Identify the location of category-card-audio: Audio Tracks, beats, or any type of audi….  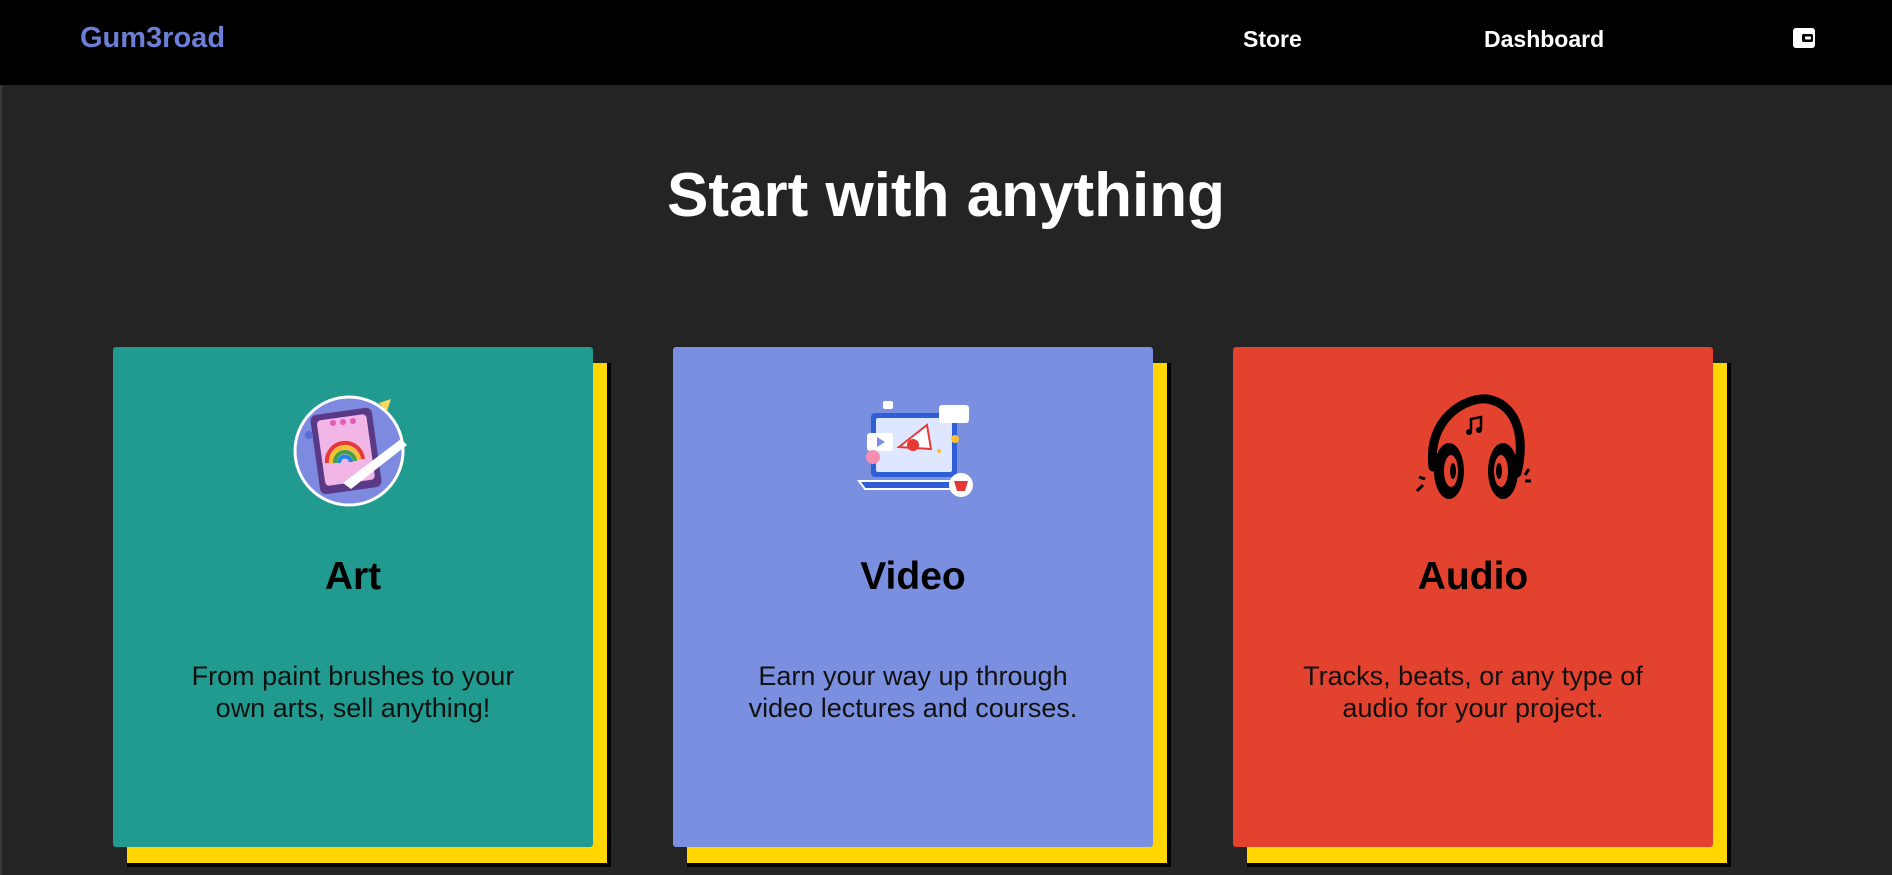
(1473, 597).